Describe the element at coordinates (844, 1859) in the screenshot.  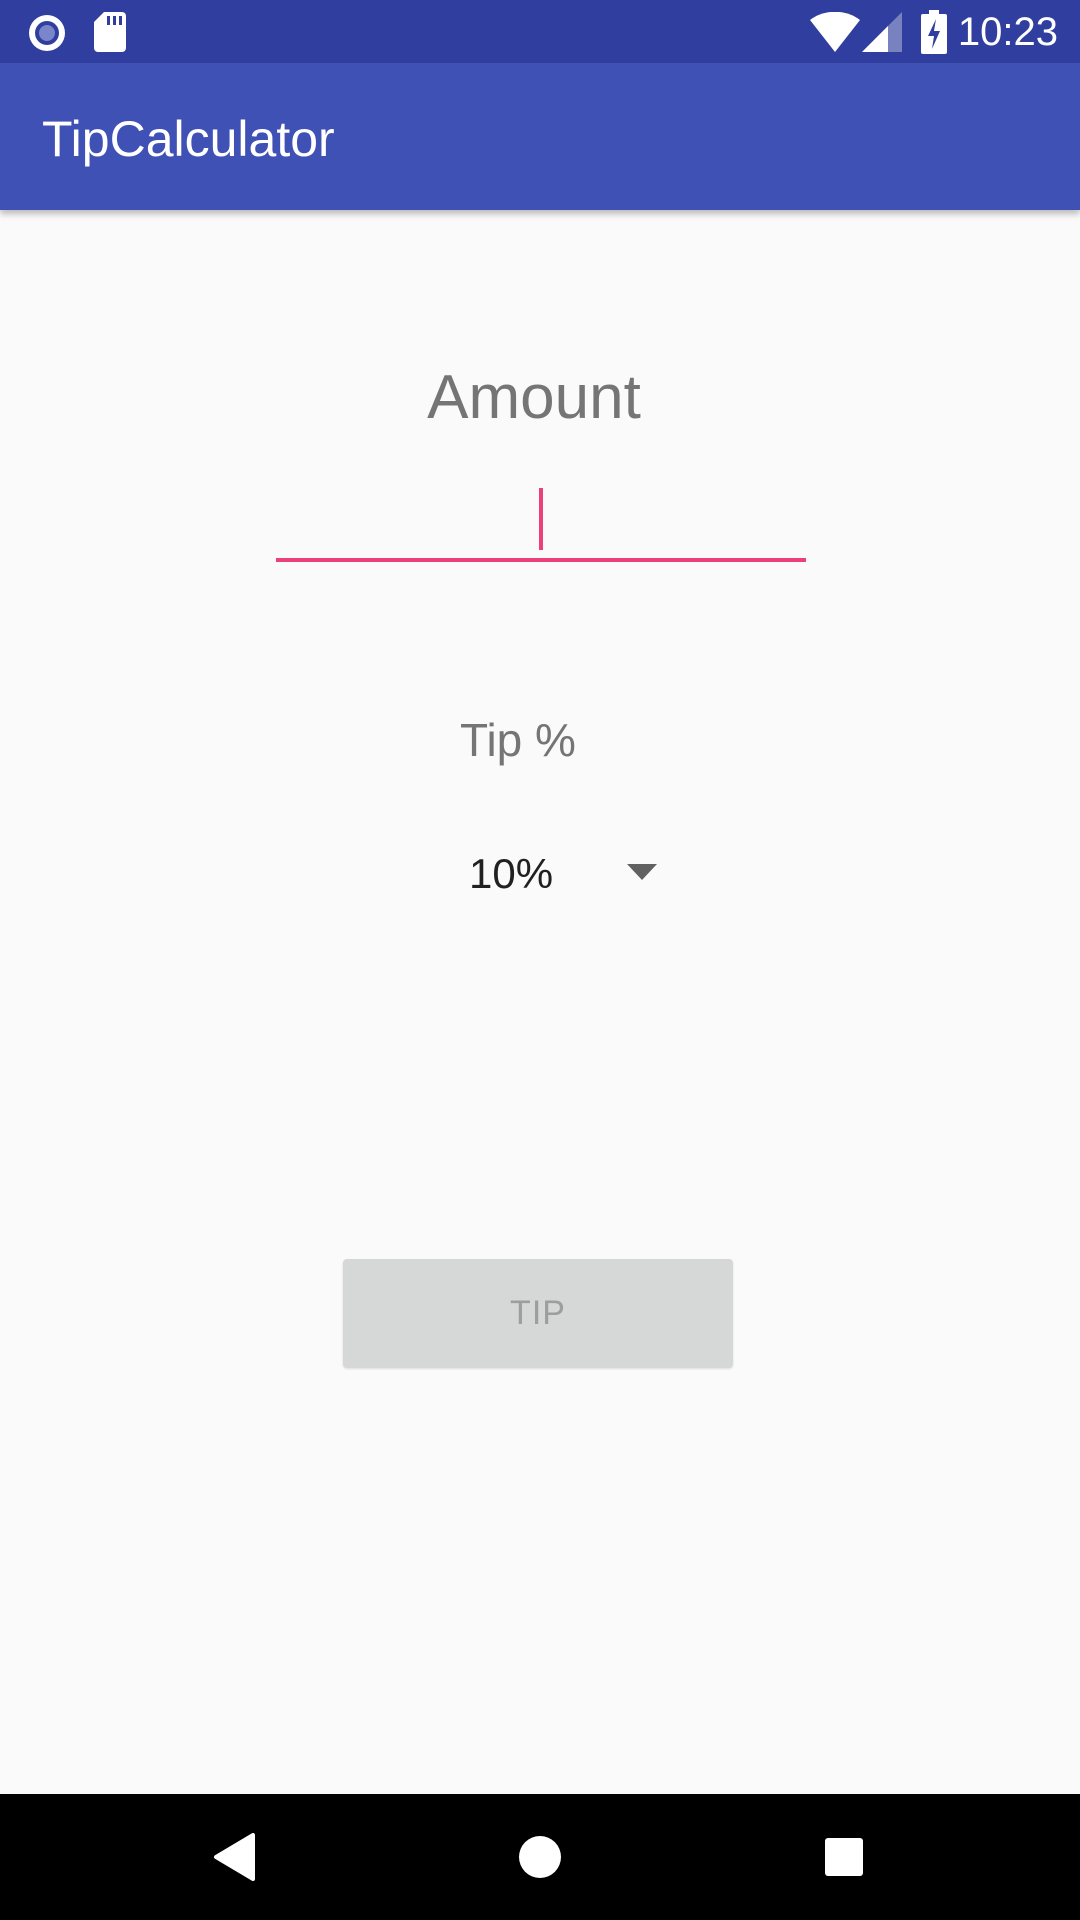
I see `recents-icon` at that location.